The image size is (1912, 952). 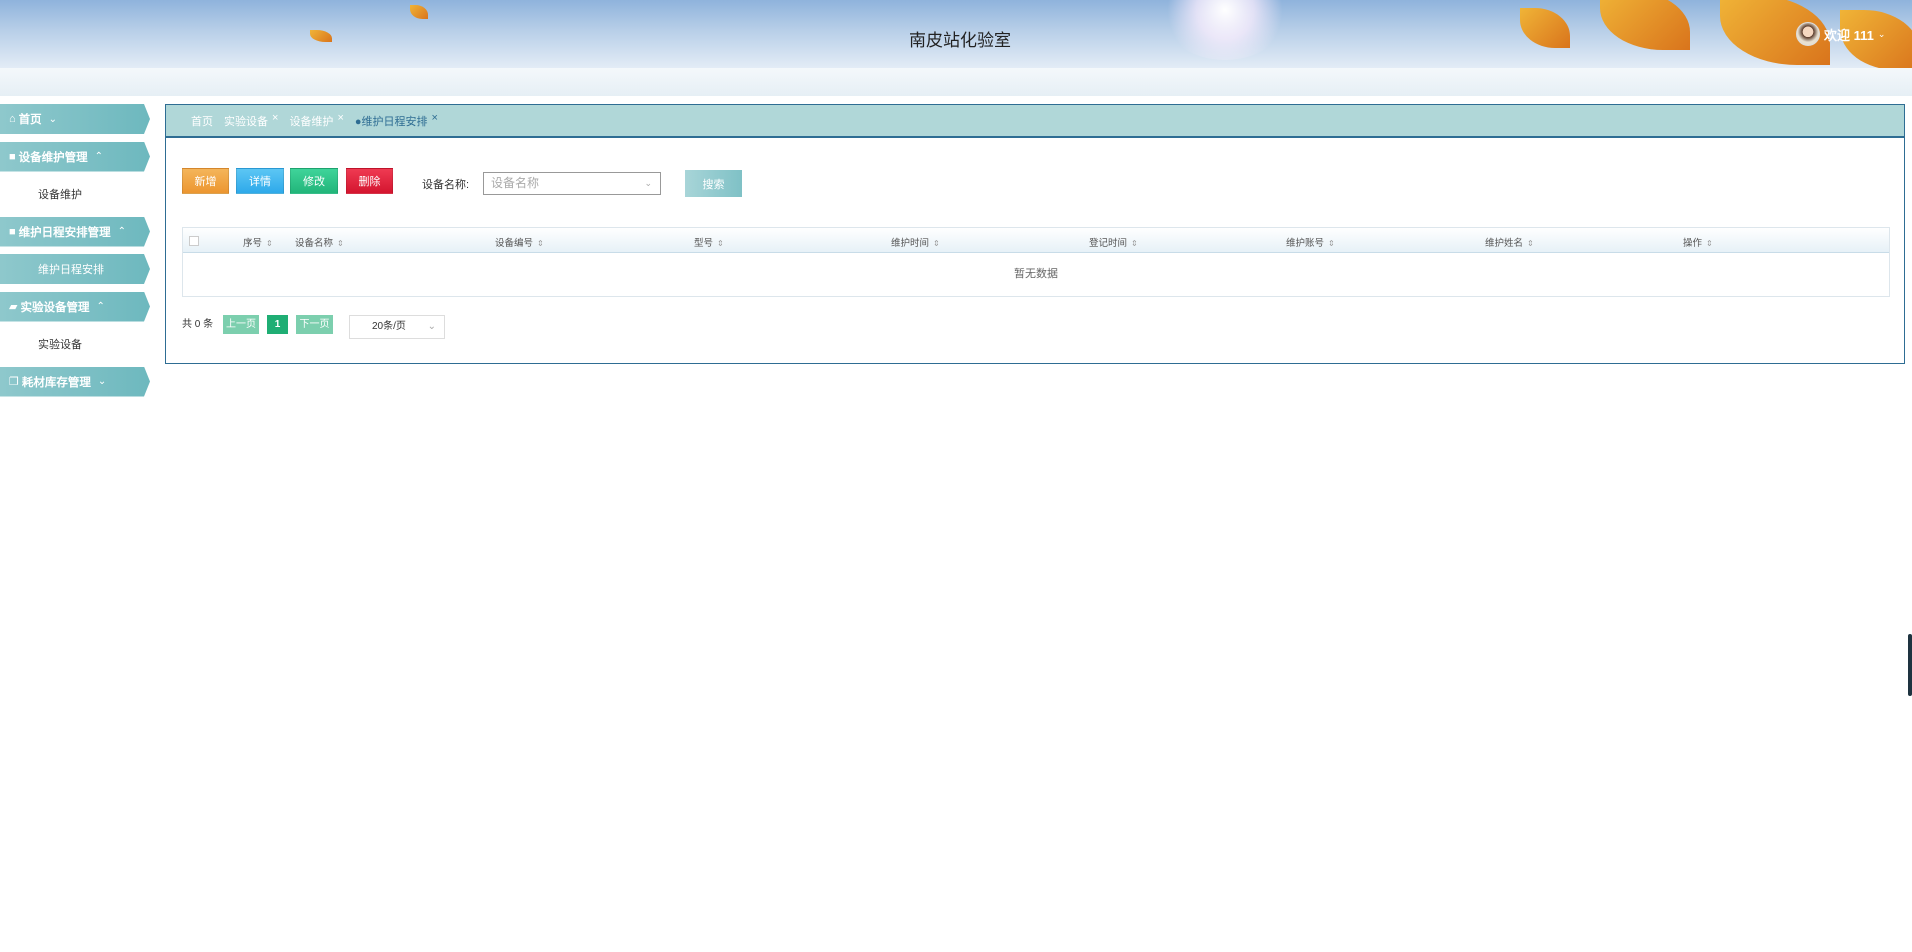 I want to click on column-label: 序号, so click(x=253, y=243).